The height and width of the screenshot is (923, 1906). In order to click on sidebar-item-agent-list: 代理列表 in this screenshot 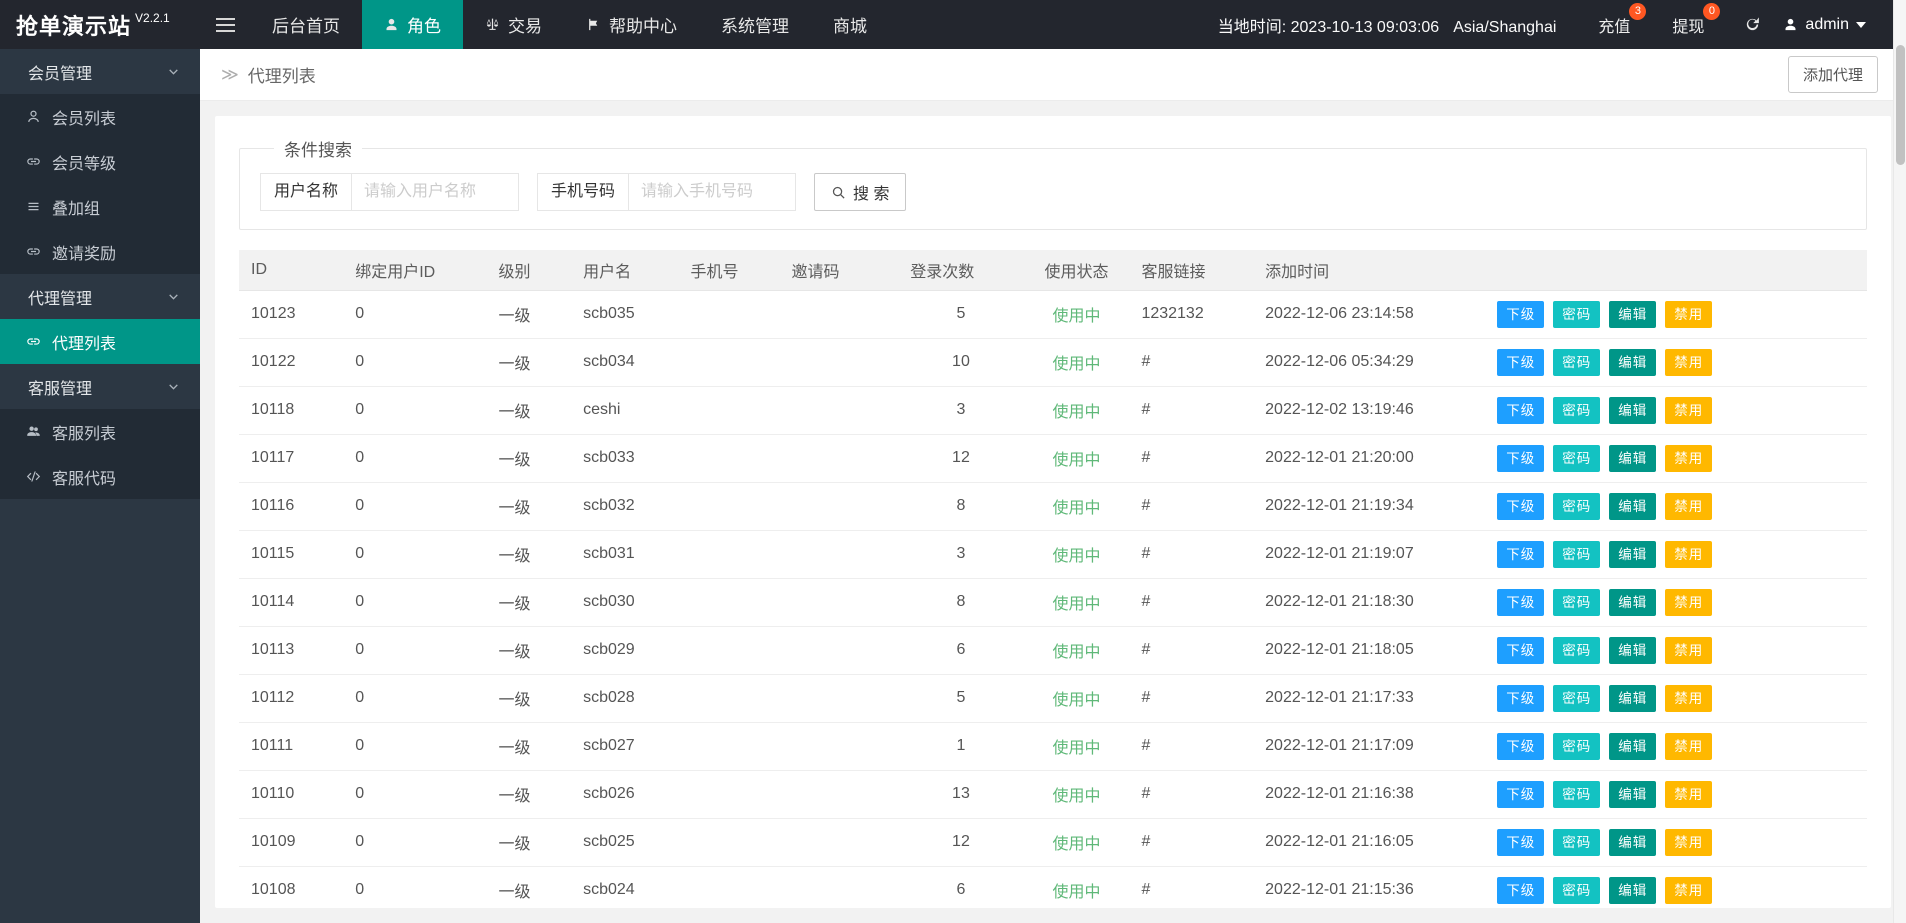, I will do `click(100, 341)`.